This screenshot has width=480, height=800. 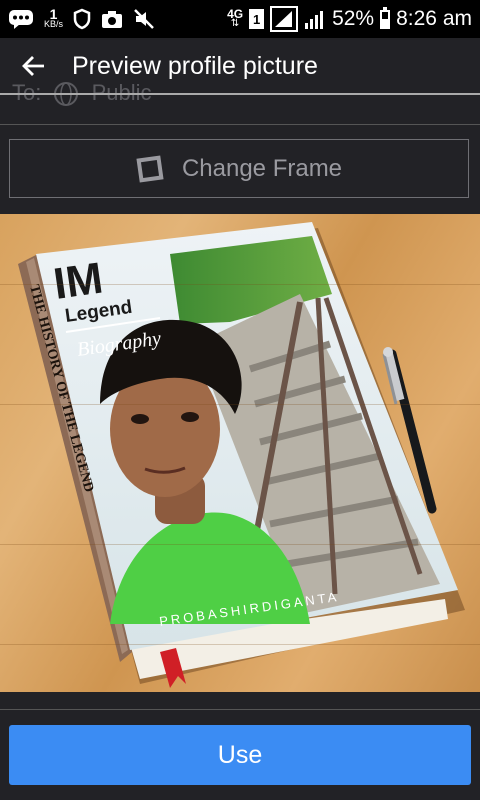 What do you see at coordinates (82, 19) in the screenshot?
I see `shield-icon` at bounding box center [82, 19].